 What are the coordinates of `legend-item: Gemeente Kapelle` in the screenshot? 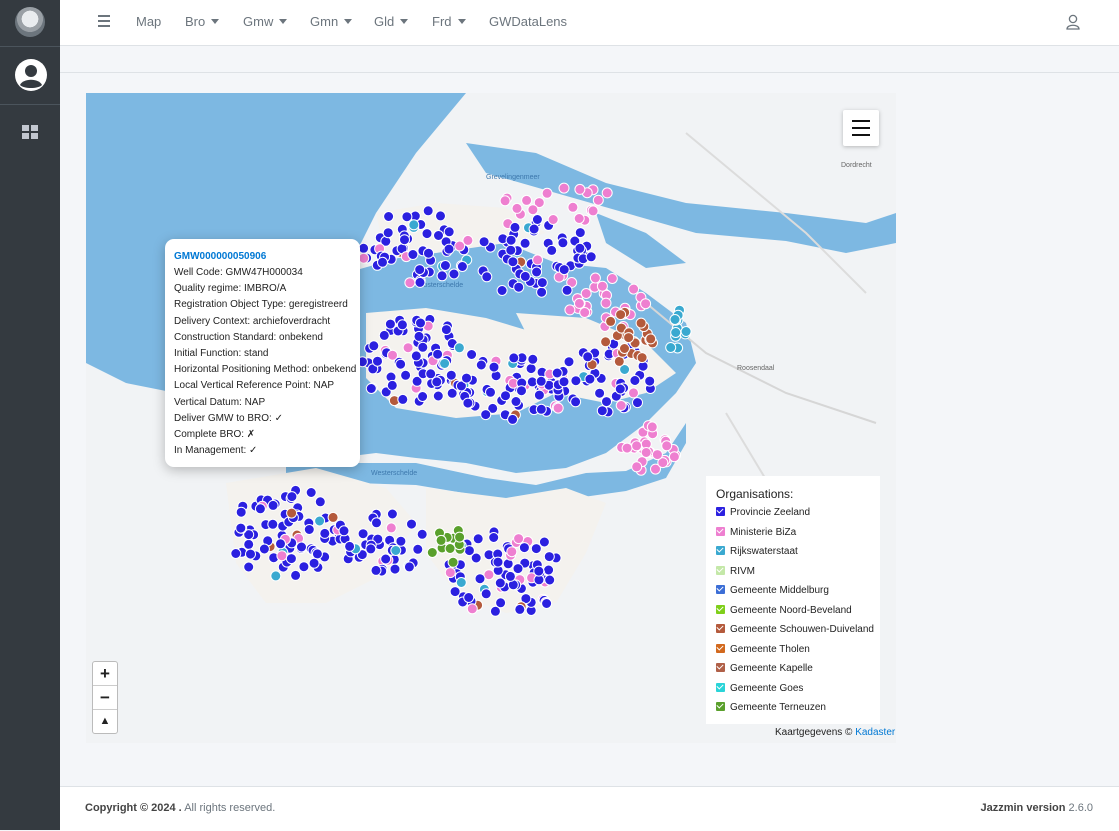 It's located at (764, 668).